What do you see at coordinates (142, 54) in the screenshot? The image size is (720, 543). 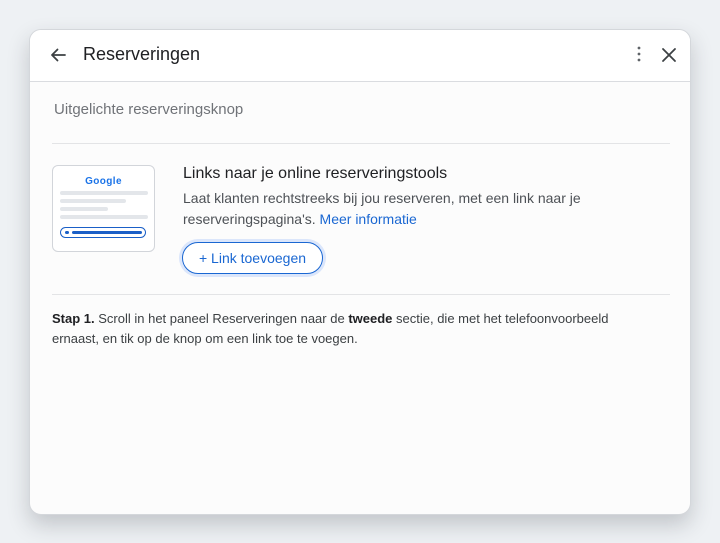 I see `dialog-title: Reserveringen` at bounding box center [142, 54].